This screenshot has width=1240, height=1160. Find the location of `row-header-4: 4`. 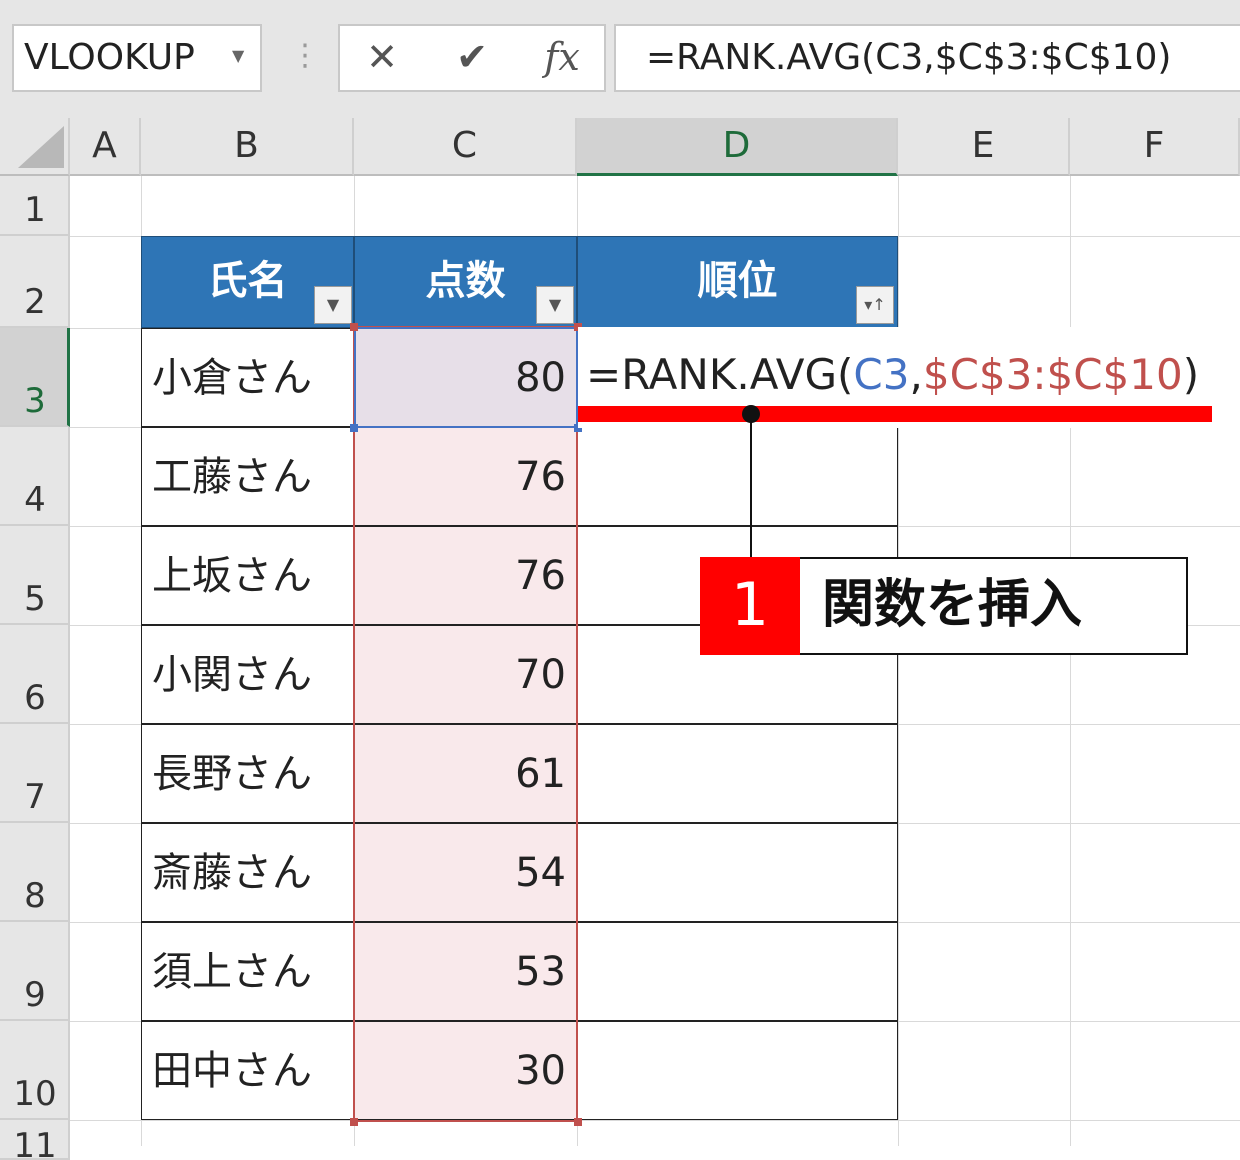

row-header-4: 4 is located at coordinates (35, 476).